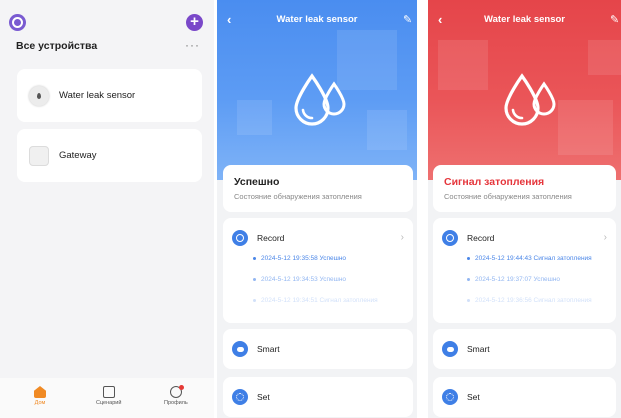  I want to click on tab-label: Дом, so click(40, 403).